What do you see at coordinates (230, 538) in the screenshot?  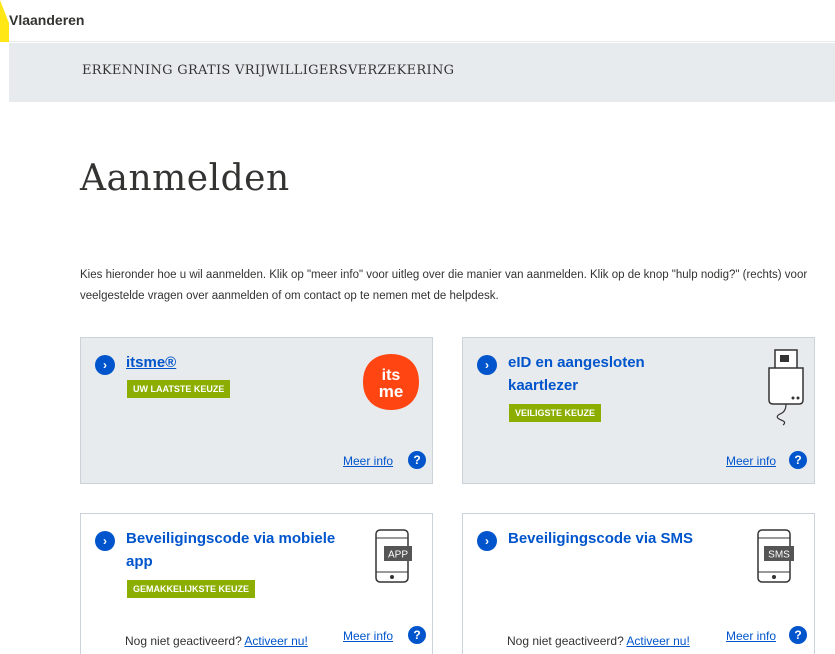 I see `app-title-line1: Beveiligingscode via mobiele` at bounding box center [230, 538].